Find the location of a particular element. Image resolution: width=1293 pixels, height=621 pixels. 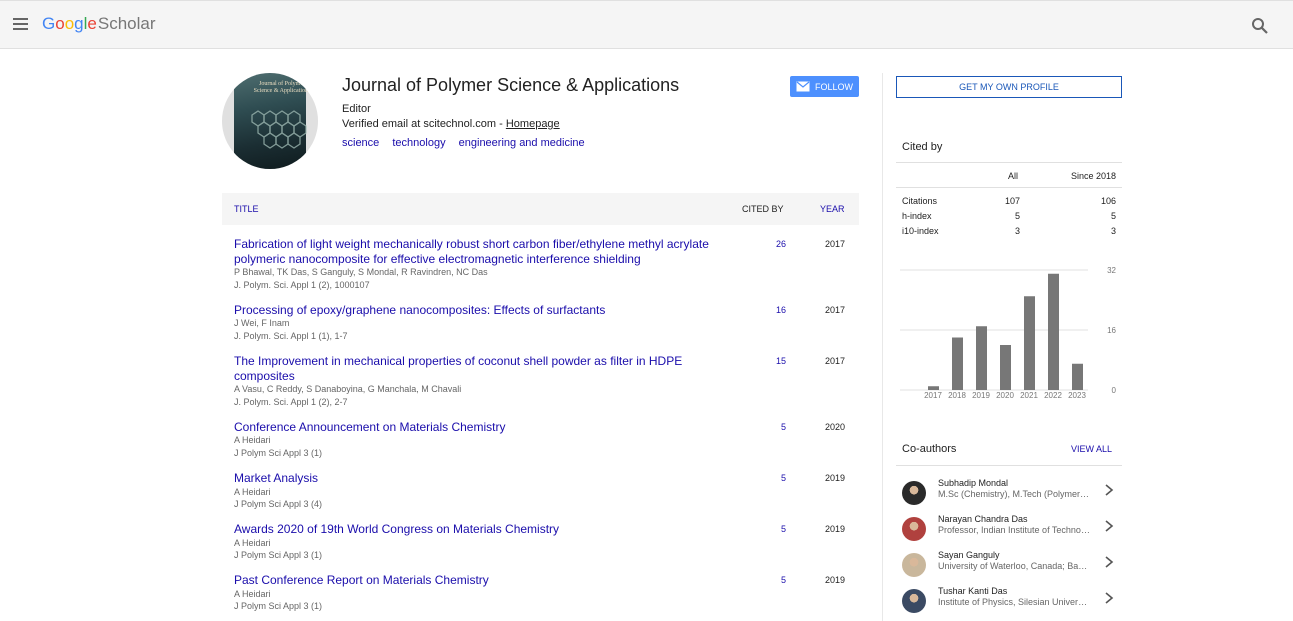

chart-x-tick-label: 2022 is located at coordinates (1053, 395).